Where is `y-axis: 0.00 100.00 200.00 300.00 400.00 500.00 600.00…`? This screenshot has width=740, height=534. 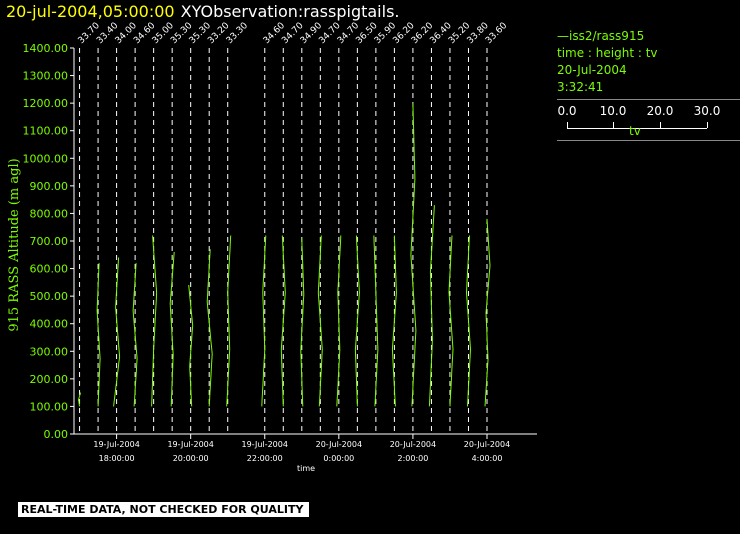
y-axis: 0.00 100.00 200.00 300.00 400.00 500.00 600.00… is located at coordinates (49, 241).